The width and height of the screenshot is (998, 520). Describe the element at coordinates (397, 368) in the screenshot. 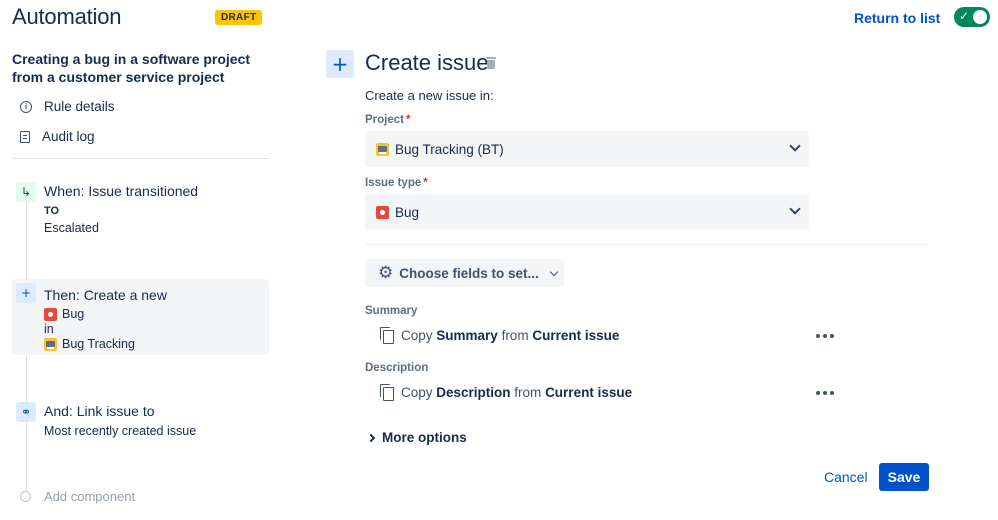

I see `description-field-label: Description` at that location.